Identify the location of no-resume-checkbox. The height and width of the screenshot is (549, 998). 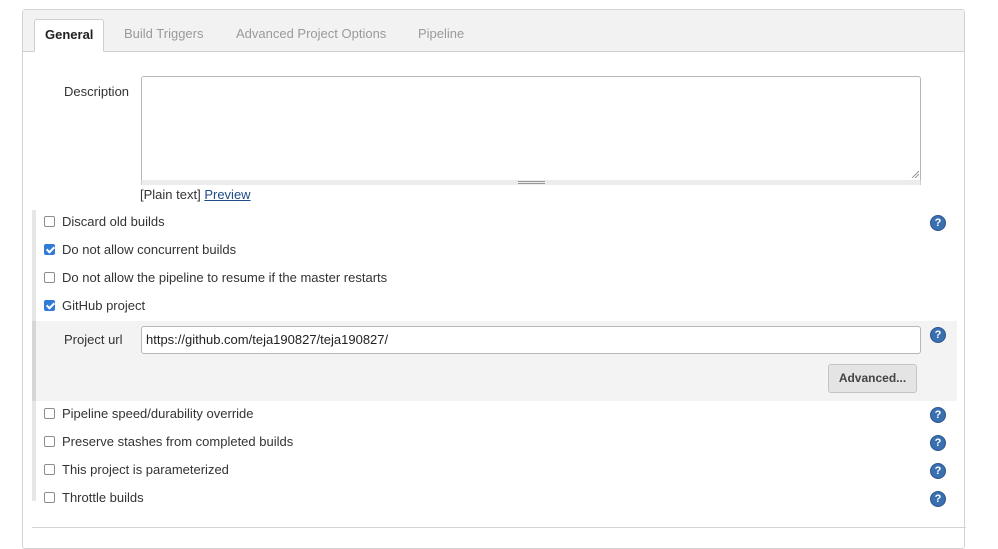
(49, 277).